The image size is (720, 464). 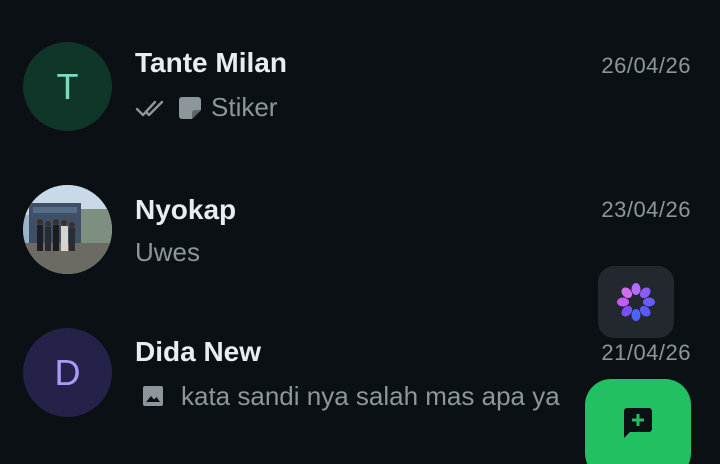 I want to click on avatar: T, so click(x=67, y=86).